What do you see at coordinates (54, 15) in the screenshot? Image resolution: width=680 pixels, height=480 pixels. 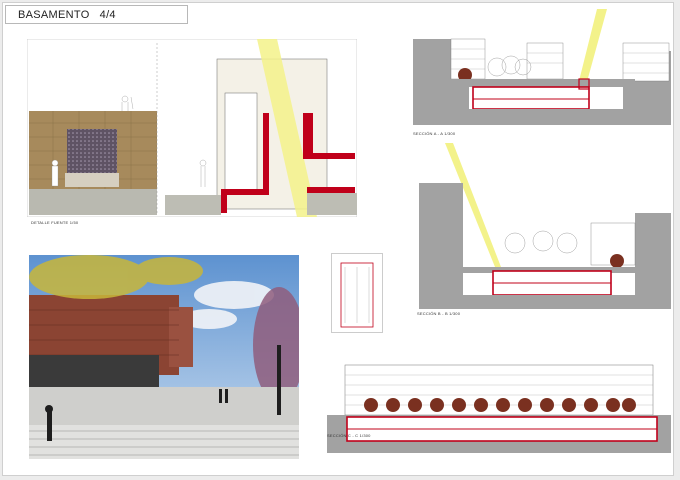 I see `sheet-title: BASAMENTO` at bounding box center [54, 15].